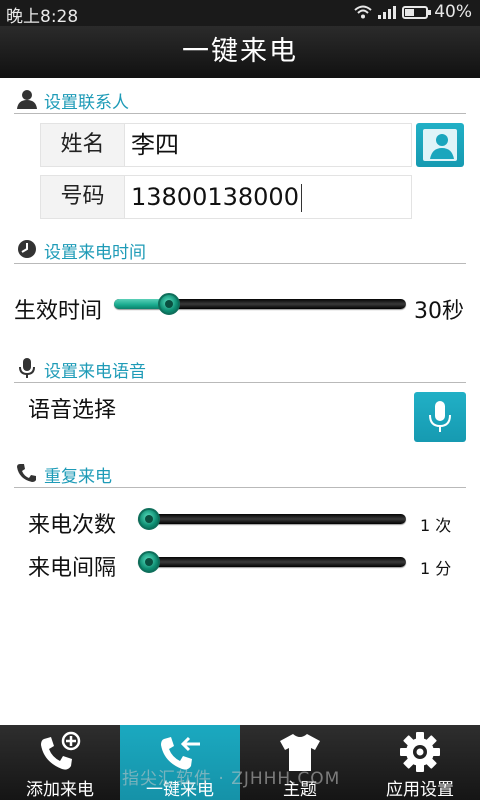 Image resolution: width=480 pixels, height=800 pixels. What do you see at coordinates (240, 13) in the screenshot?
I see `status-bar: 晚上8:28 40%` at bounding box center [240, 13].